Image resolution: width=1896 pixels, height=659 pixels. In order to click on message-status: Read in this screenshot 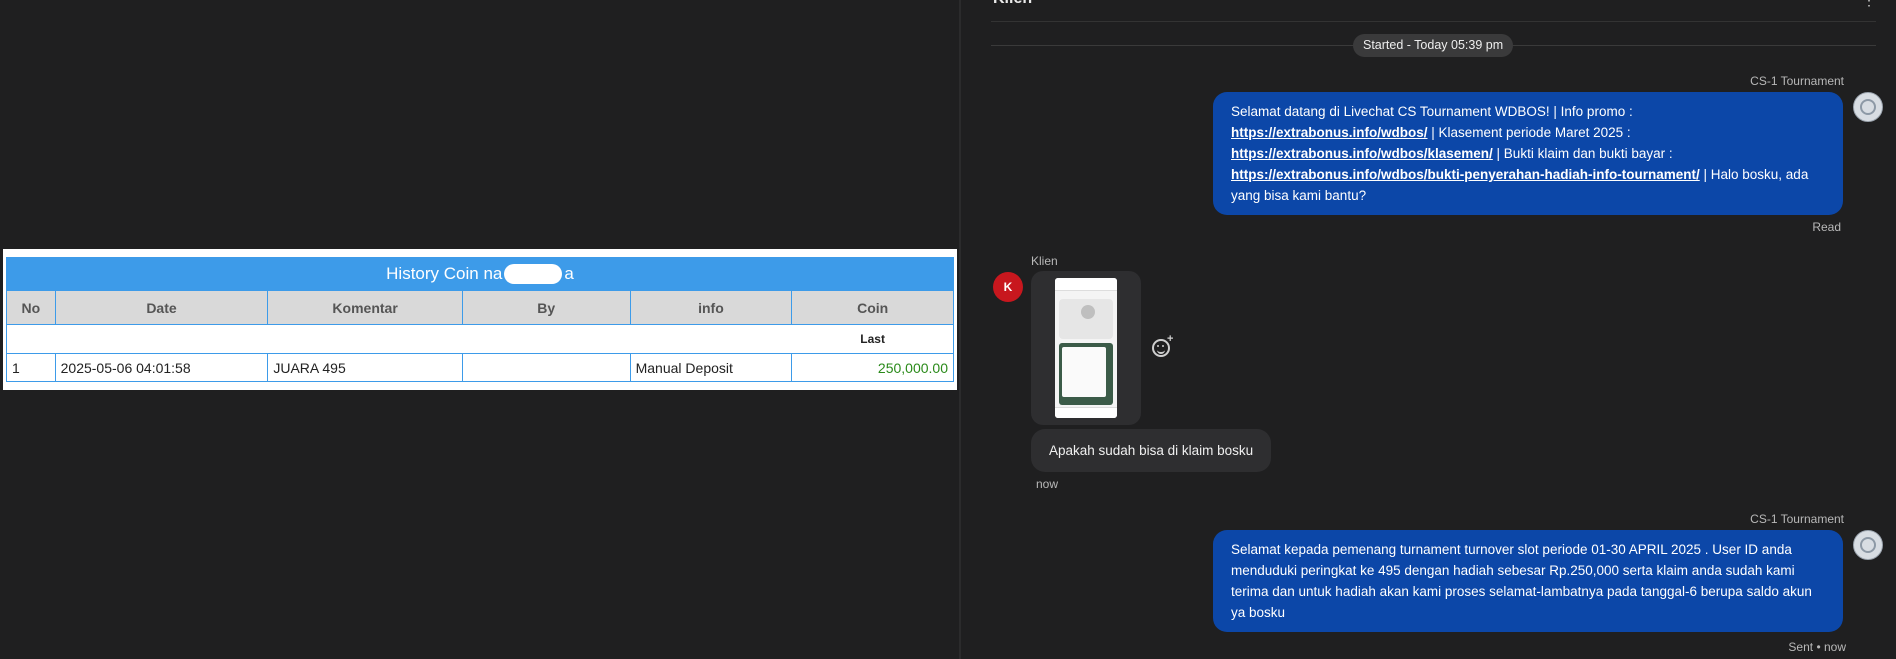, I will do `click(1826, 227)`.